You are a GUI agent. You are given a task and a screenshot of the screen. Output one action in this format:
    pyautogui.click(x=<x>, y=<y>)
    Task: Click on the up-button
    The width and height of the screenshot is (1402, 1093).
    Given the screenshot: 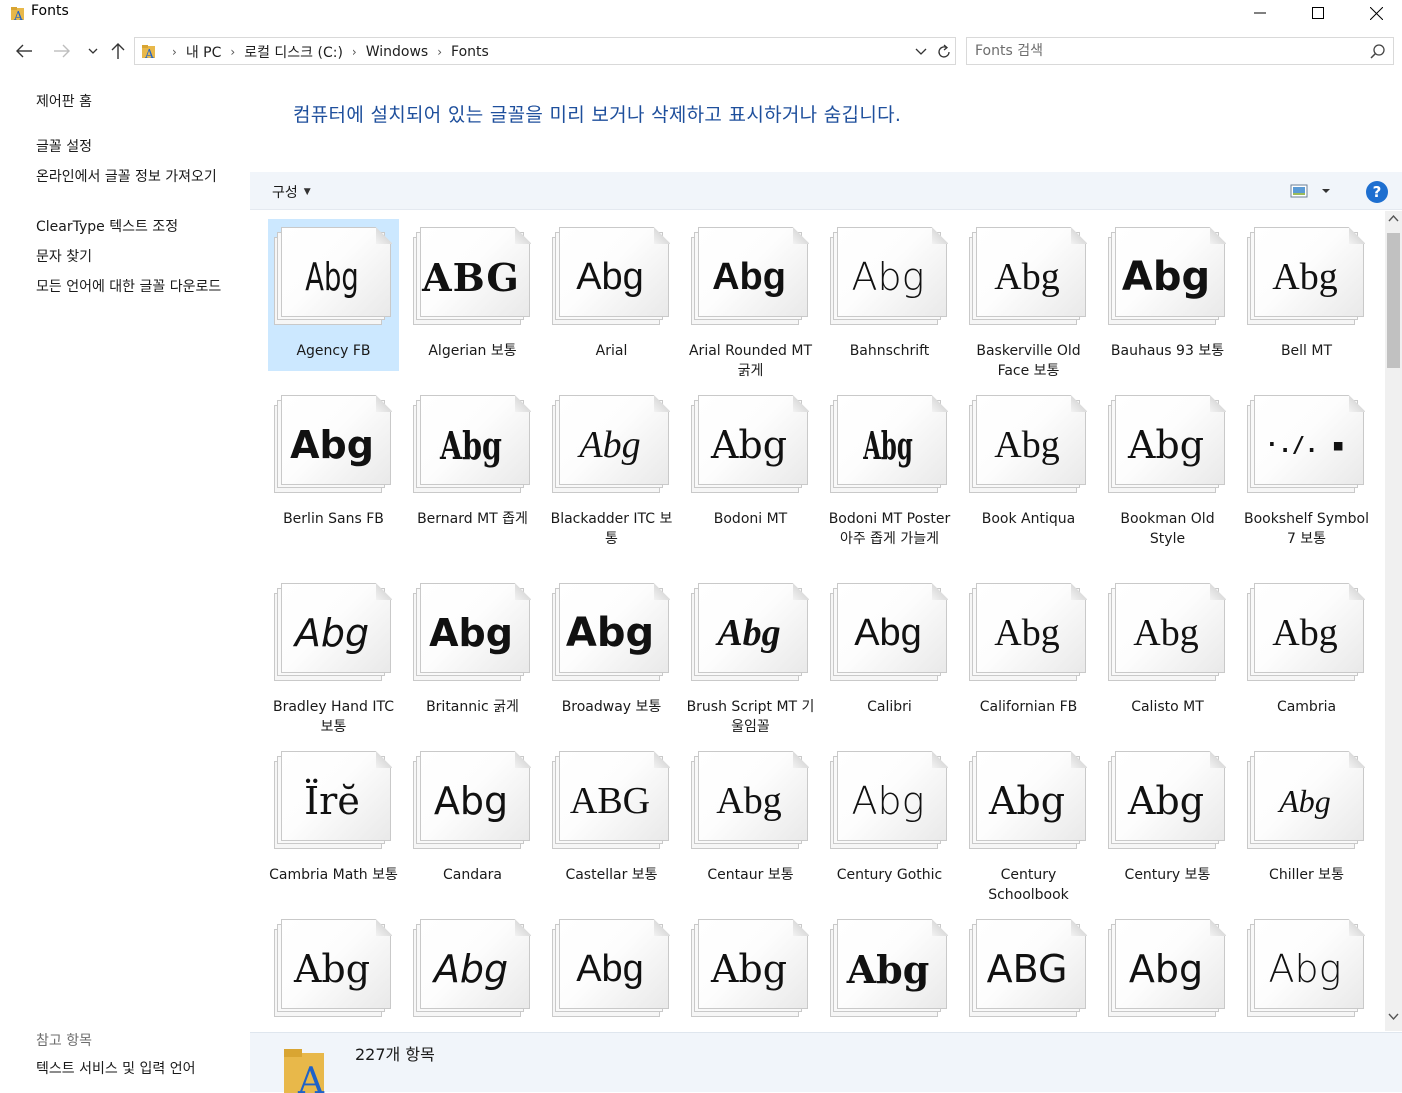 What is the action you would take?
    pyautogui.click(x=118, y=51)
    